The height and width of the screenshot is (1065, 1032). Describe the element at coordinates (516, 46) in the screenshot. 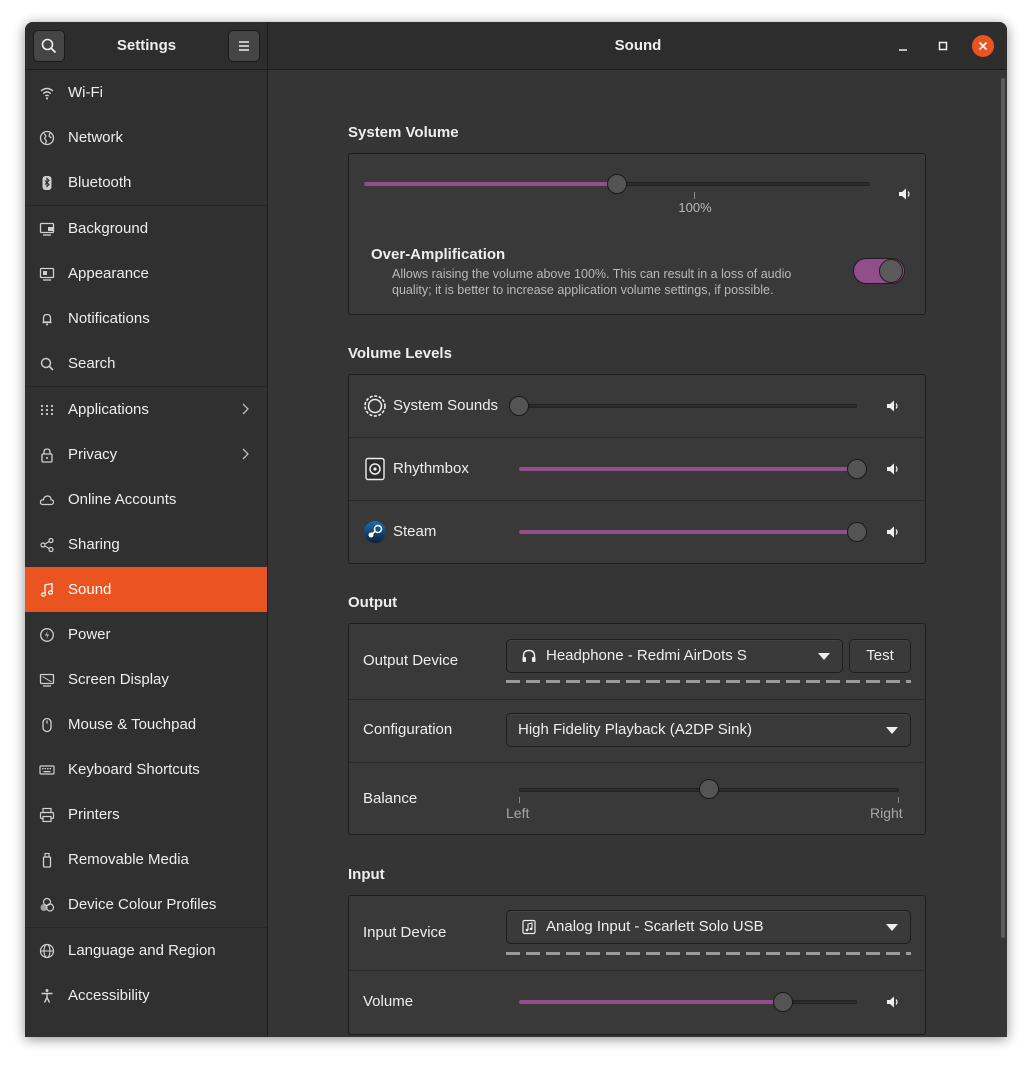

I see `header-bar: Settings Sound` at that location.